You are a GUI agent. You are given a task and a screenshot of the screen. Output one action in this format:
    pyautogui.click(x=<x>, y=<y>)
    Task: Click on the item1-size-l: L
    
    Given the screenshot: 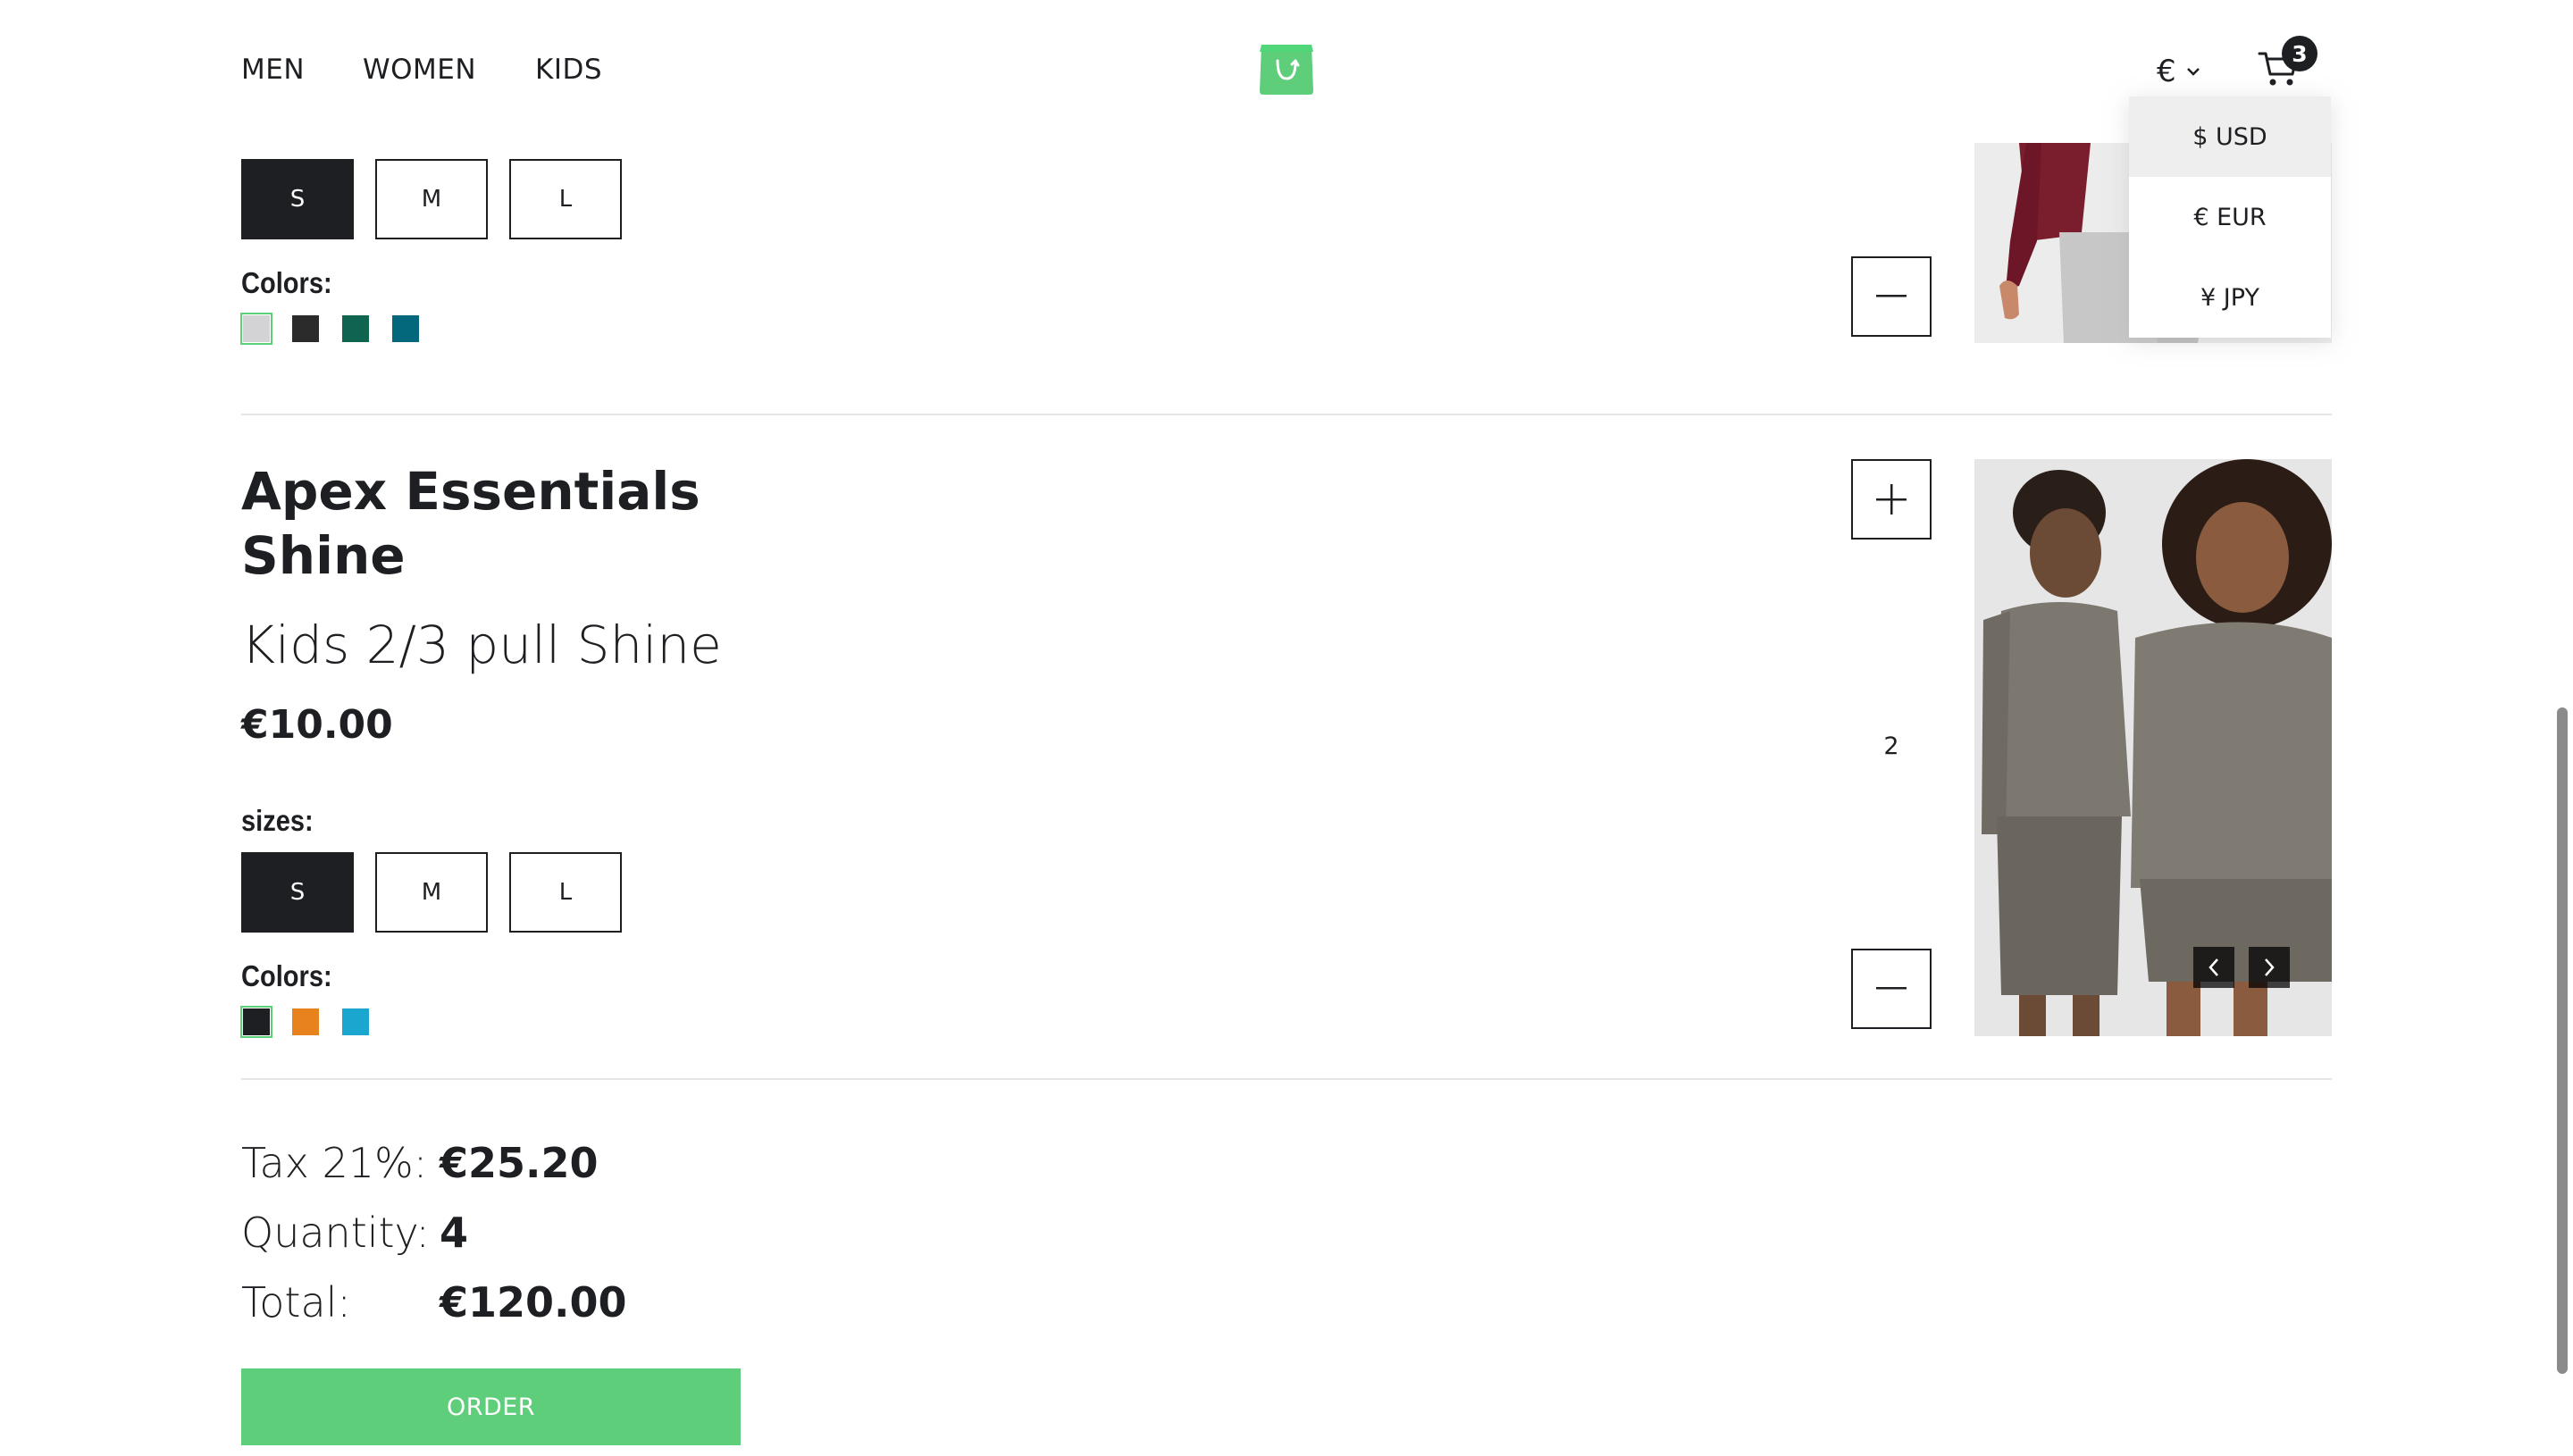 What is the action you would take?
    pyautogui.click(x=565, y=199)
    